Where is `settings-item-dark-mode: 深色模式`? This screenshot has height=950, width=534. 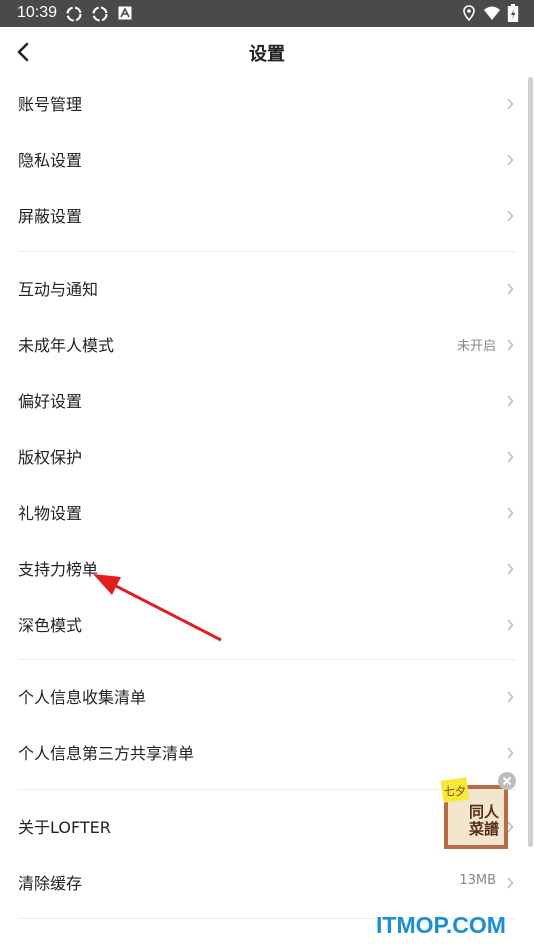
settings-item-dark-mode: 深色模式 is located at coordinates (267, 625).